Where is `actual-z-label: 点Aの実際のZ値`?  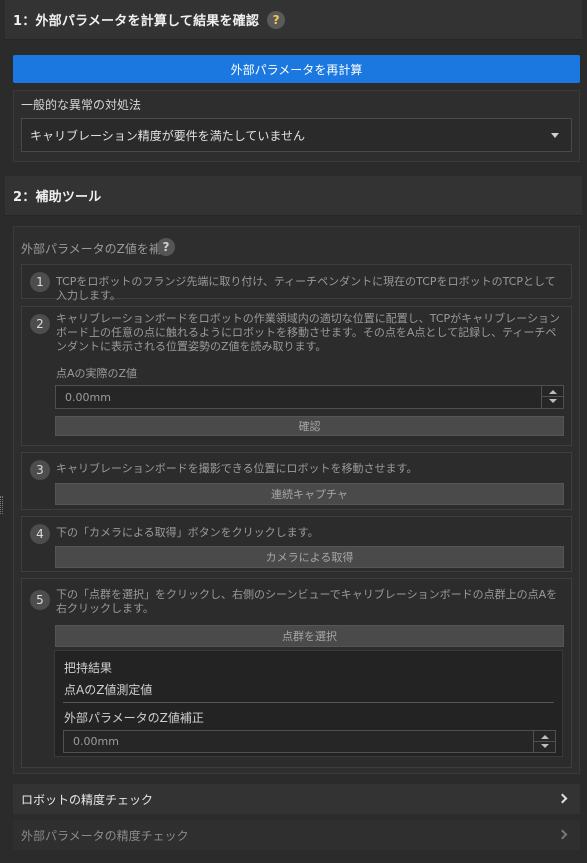
actual-z-label: 点Aの実際のZ値 is located at coordinates (97, 373).